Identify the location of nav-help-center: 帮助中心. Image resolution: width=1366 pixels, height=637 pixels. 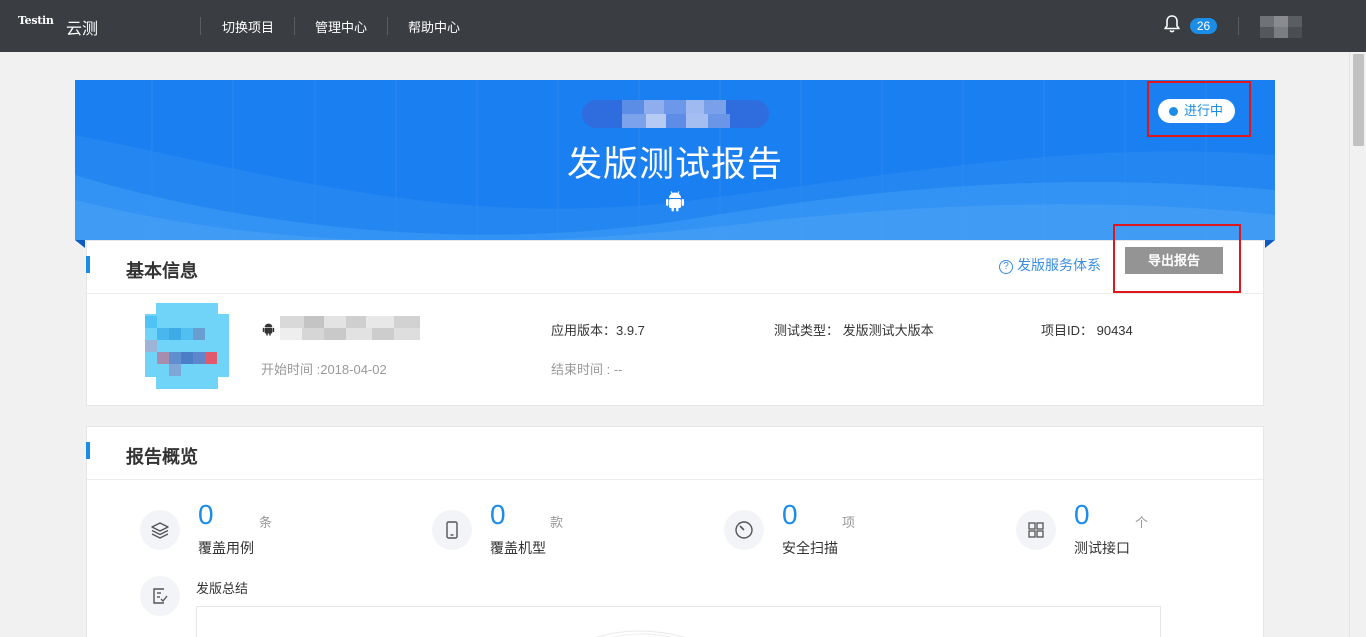
(434, 26).